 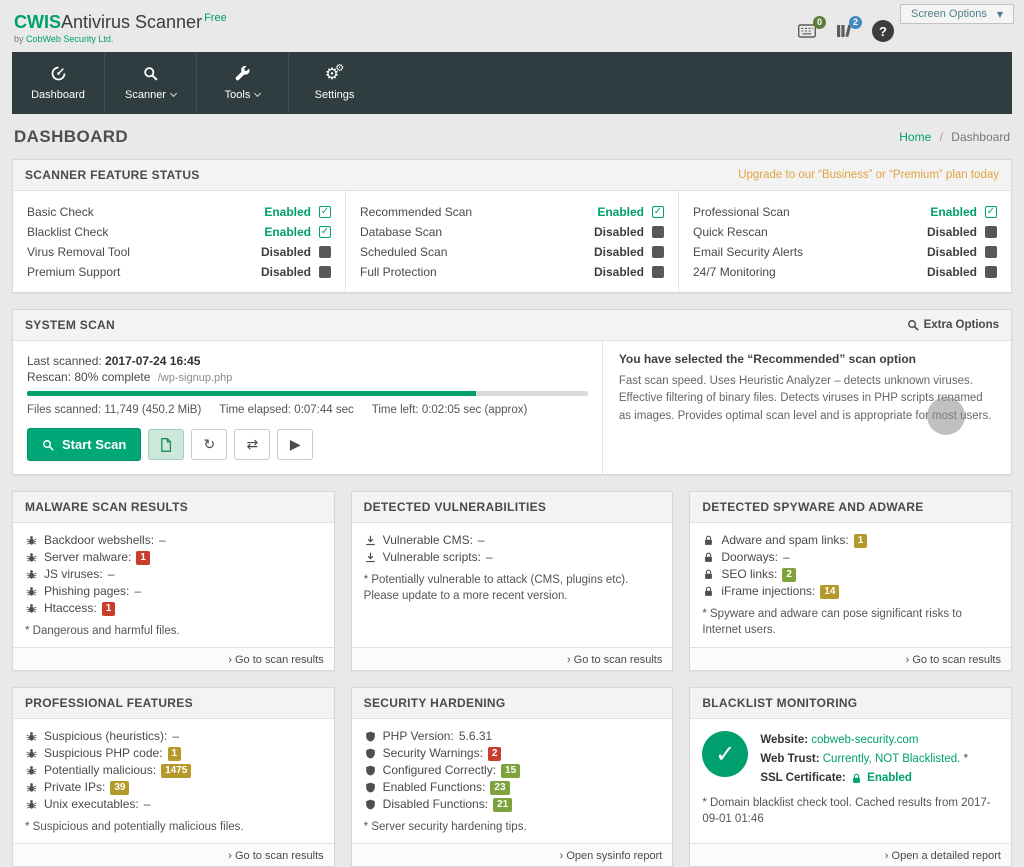 I want to click on console-button: 0, so click(x=812, y=27).